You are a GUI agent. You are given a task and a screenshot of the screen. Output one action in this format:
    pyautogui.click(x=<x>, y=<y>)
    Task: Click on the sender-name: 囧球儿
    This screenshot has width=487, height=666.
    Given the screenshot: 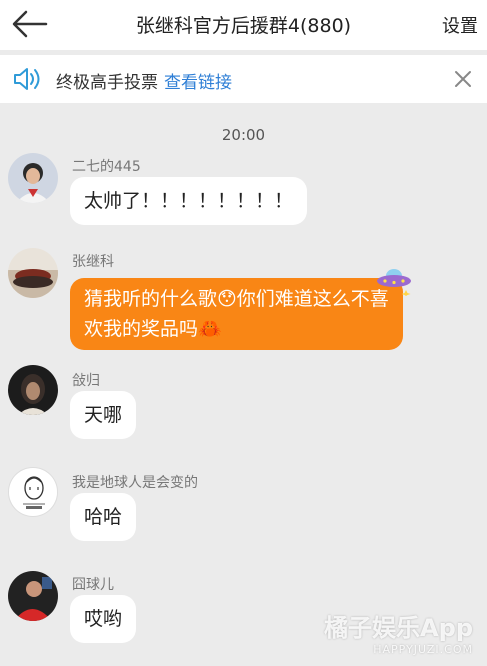 What is the action you would take?
    pyautogui.click(x=93, y=585)
    